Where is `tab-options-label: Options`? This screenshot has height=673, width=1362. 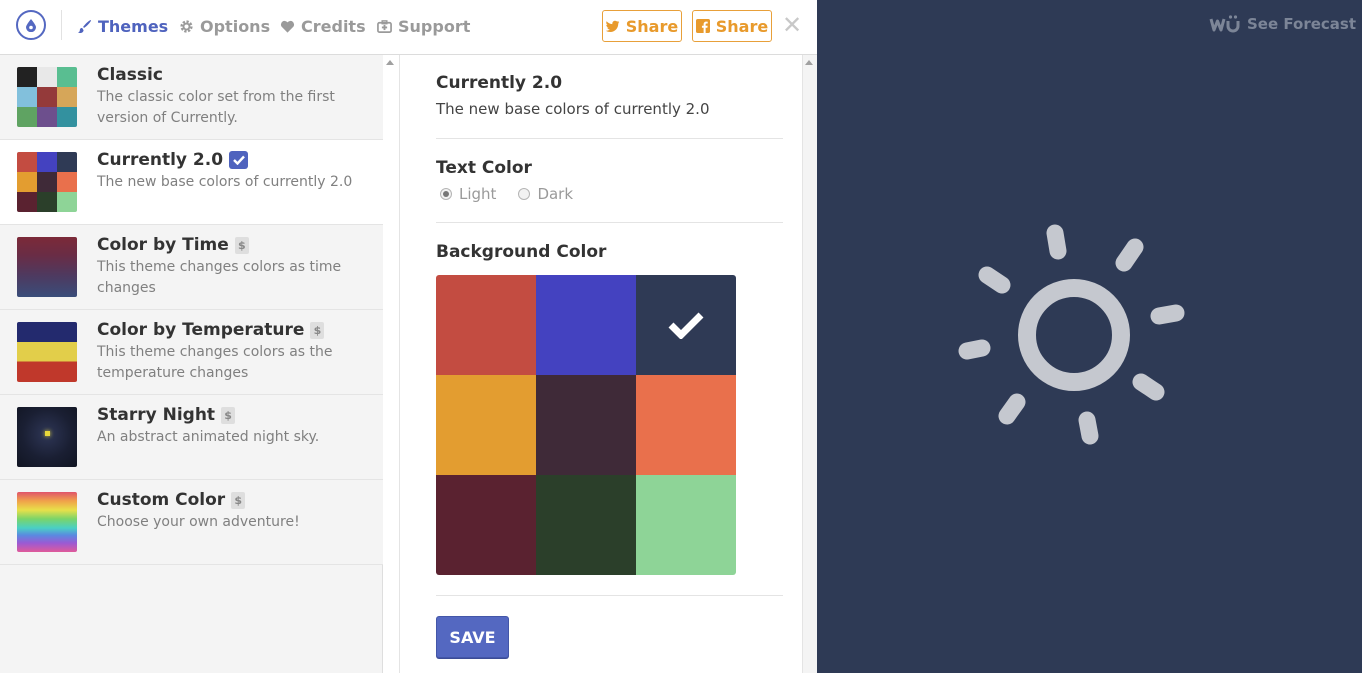
tab-options-label: Options is located at coordinates (235, 26).